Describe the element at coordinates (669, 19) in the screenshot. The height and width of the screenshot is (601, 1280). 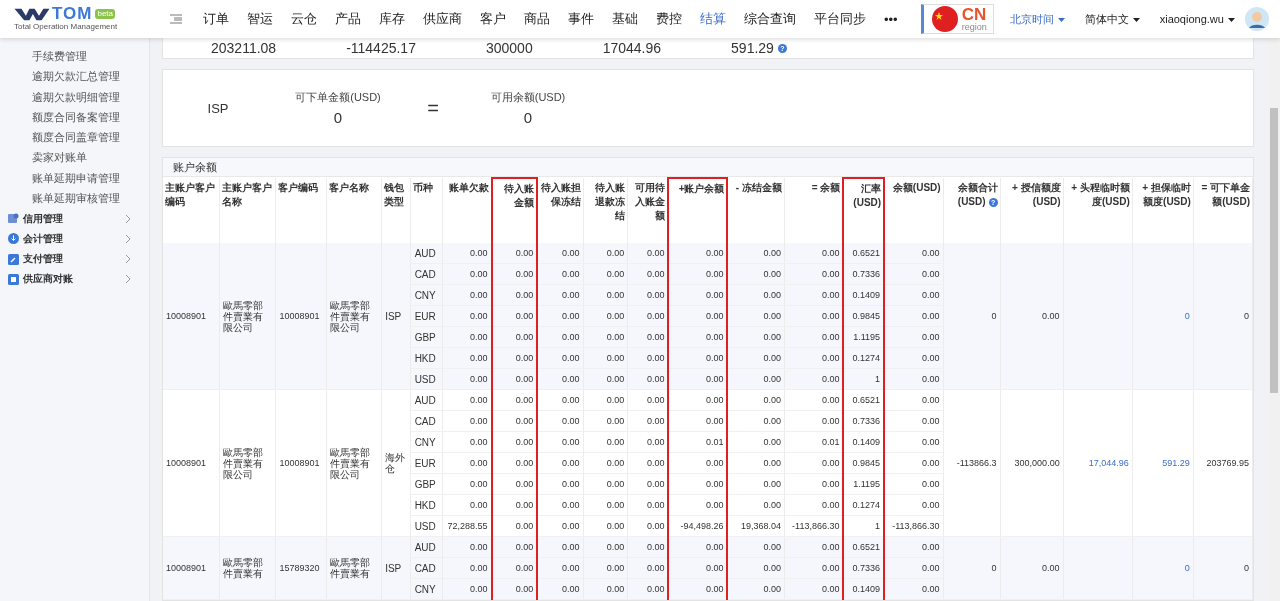
I see `nav-tab: 费控` at that location.